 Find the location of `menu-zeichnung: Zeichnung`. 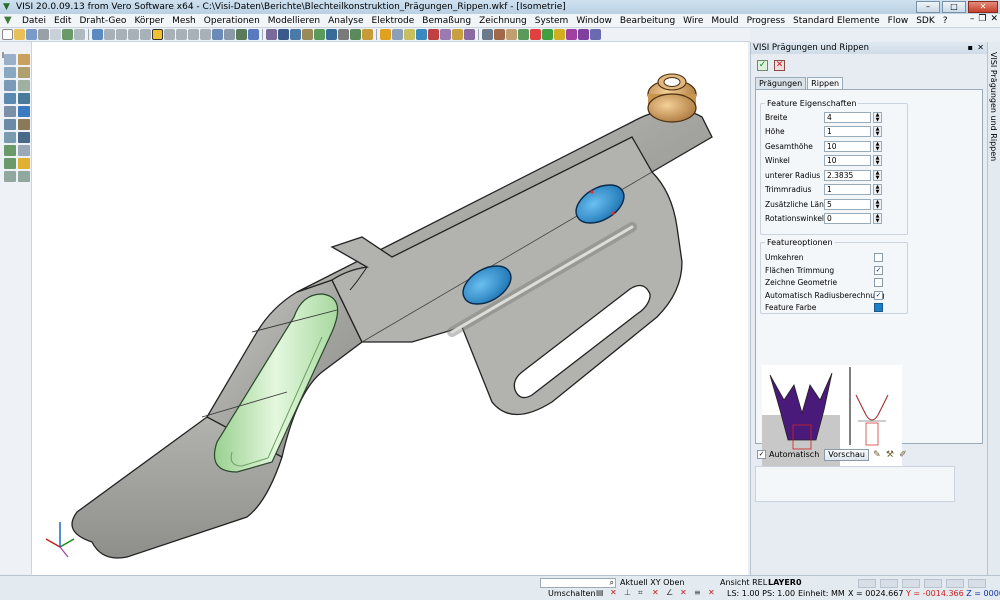

menu-zeichnung: Zeichnung is located at coordinates (503, 21).